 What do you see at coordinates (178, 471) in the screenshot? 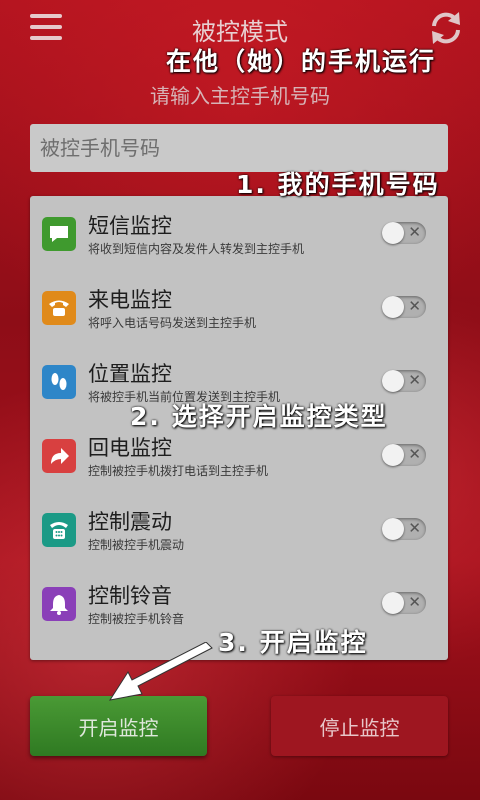
I see `monitor-description: 控制被控手机拨打电话到主控手机` at bounding box center [178, 471].